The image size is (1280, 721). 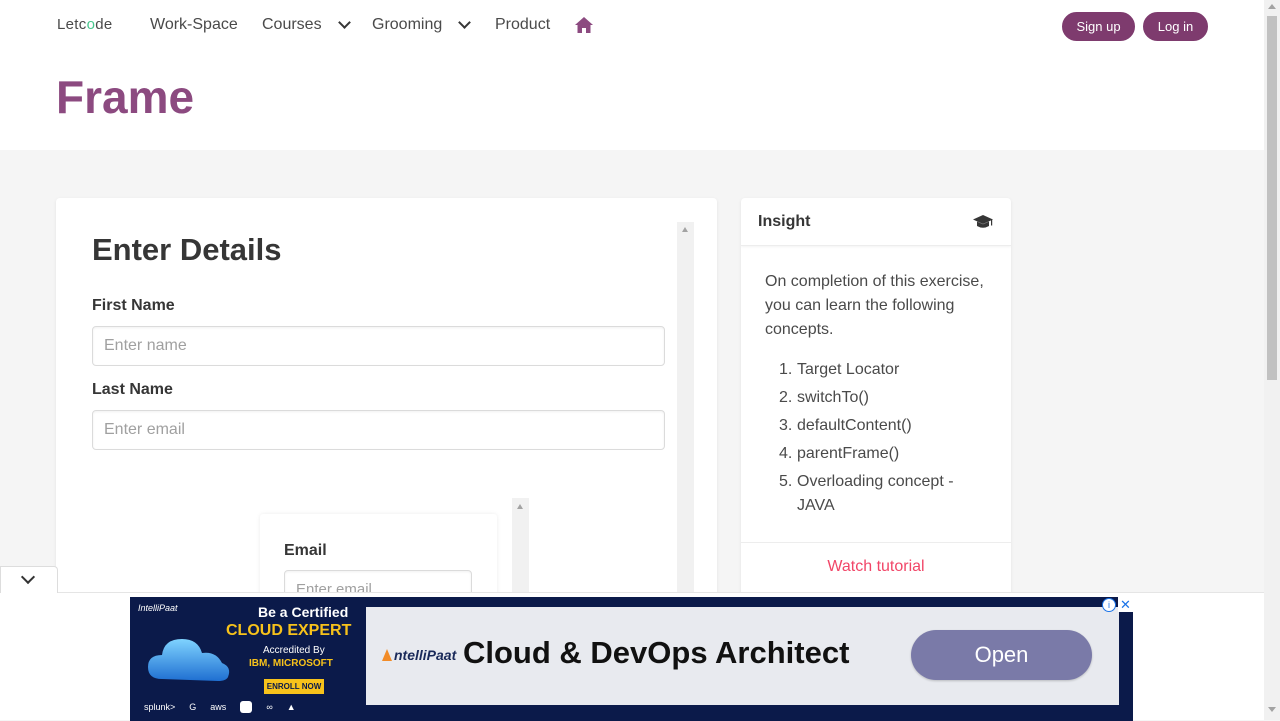 I want to click on list-item: 3. defaultContent(), so click(x=845, y=425).